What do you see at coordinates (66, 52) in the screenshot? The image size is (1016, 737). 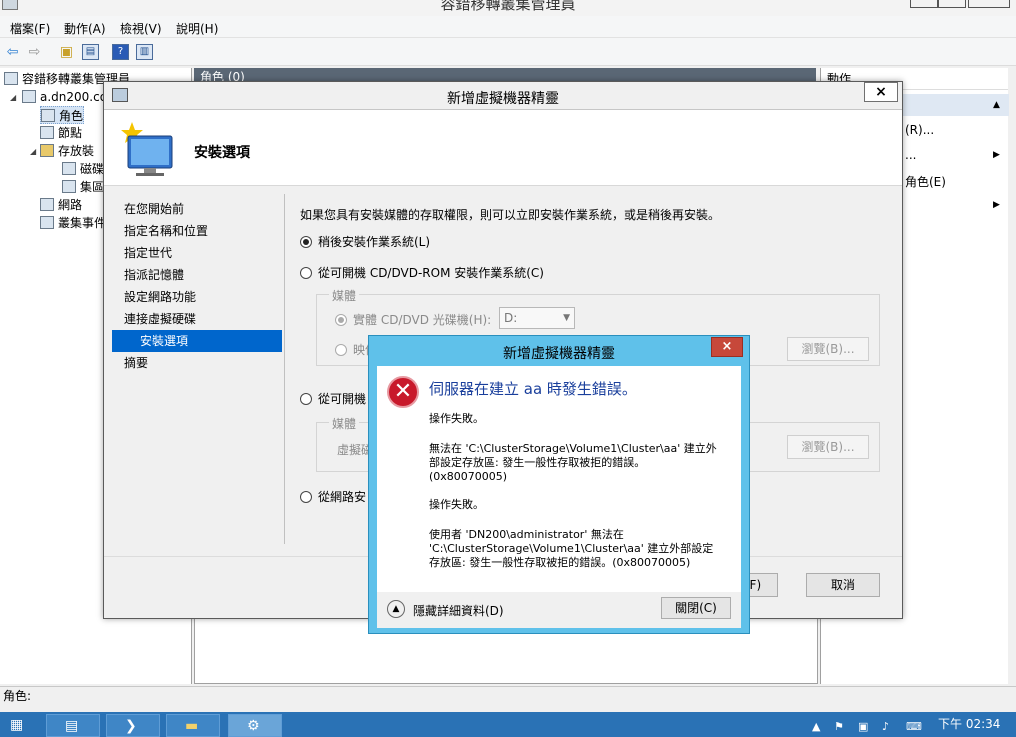 I see `folder-up-icon: ▣` at bounding box center [66, 52].